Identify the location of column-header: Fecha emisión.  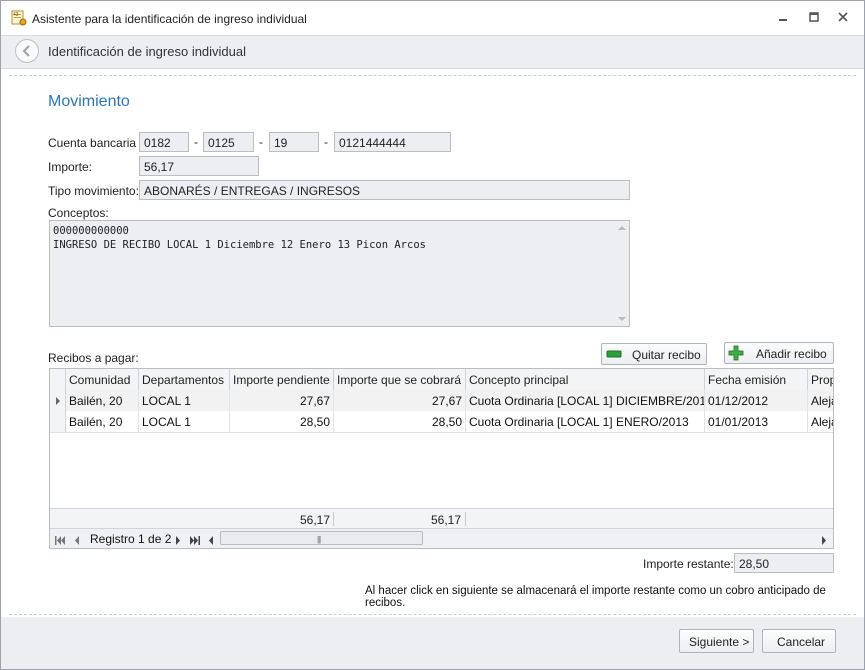
(756, 379).